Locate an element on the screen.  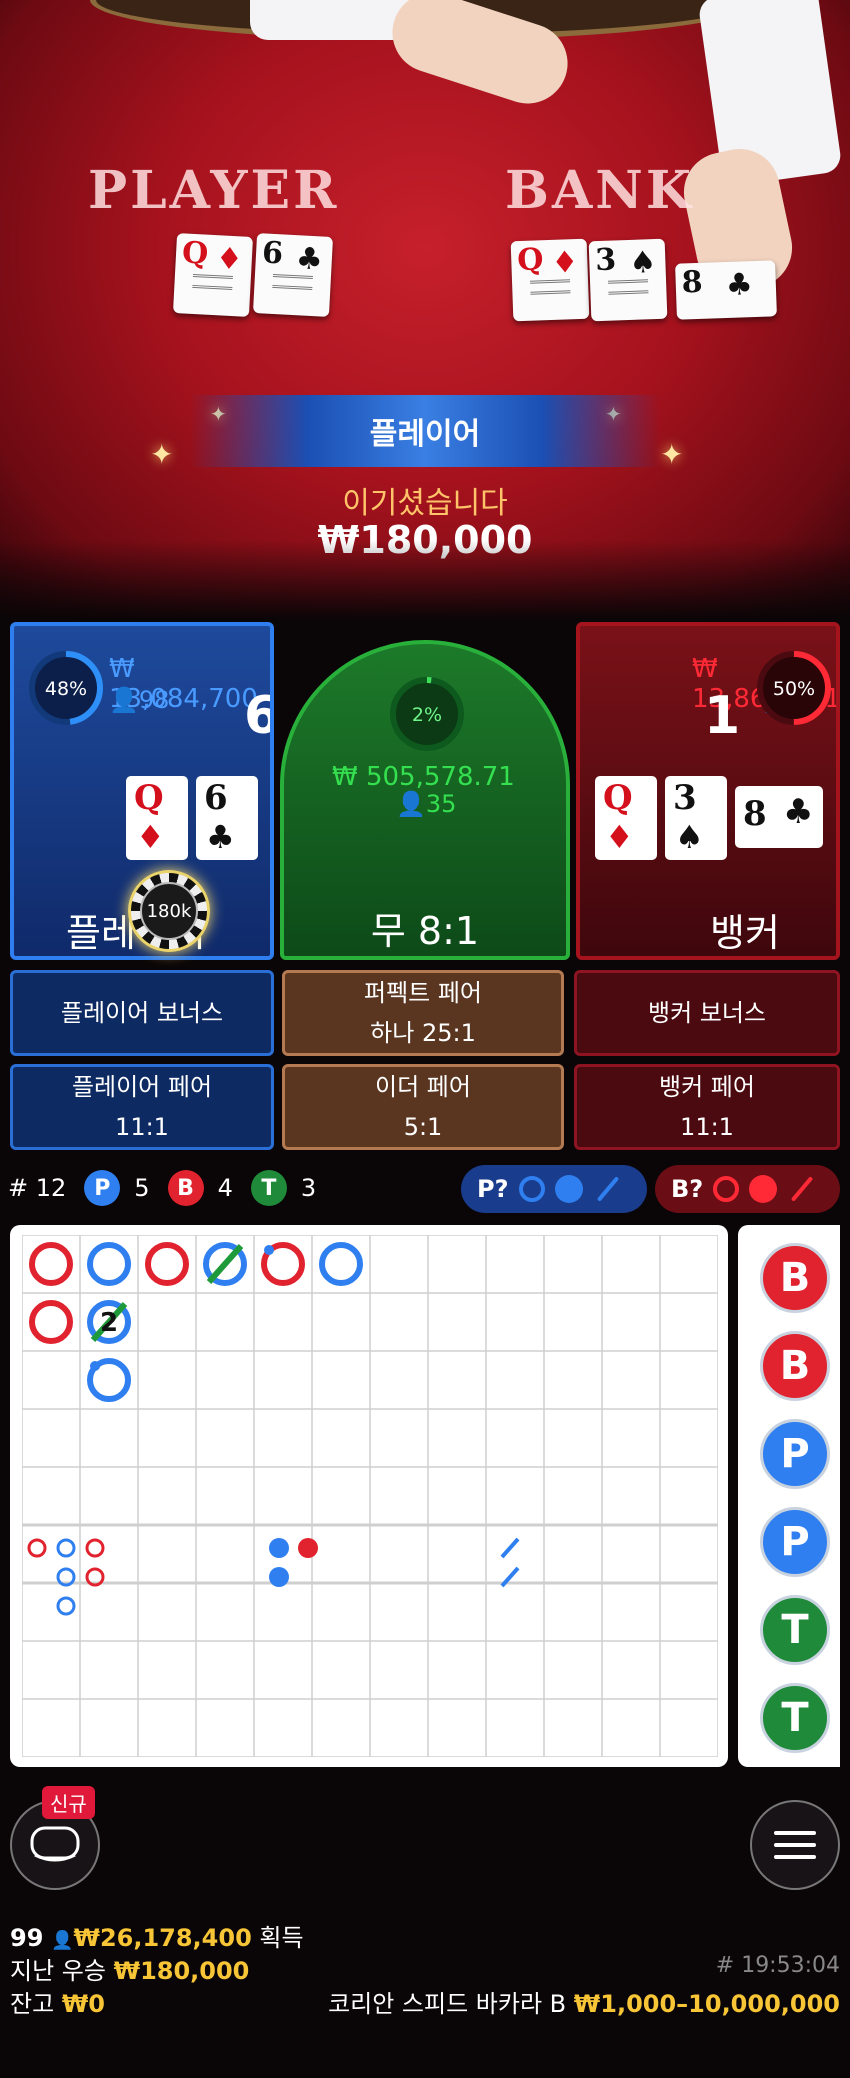
game-info: 코리안 스피드 바카라 B ₩1,000–10,000,000 is located at coordinates (584, 2001).